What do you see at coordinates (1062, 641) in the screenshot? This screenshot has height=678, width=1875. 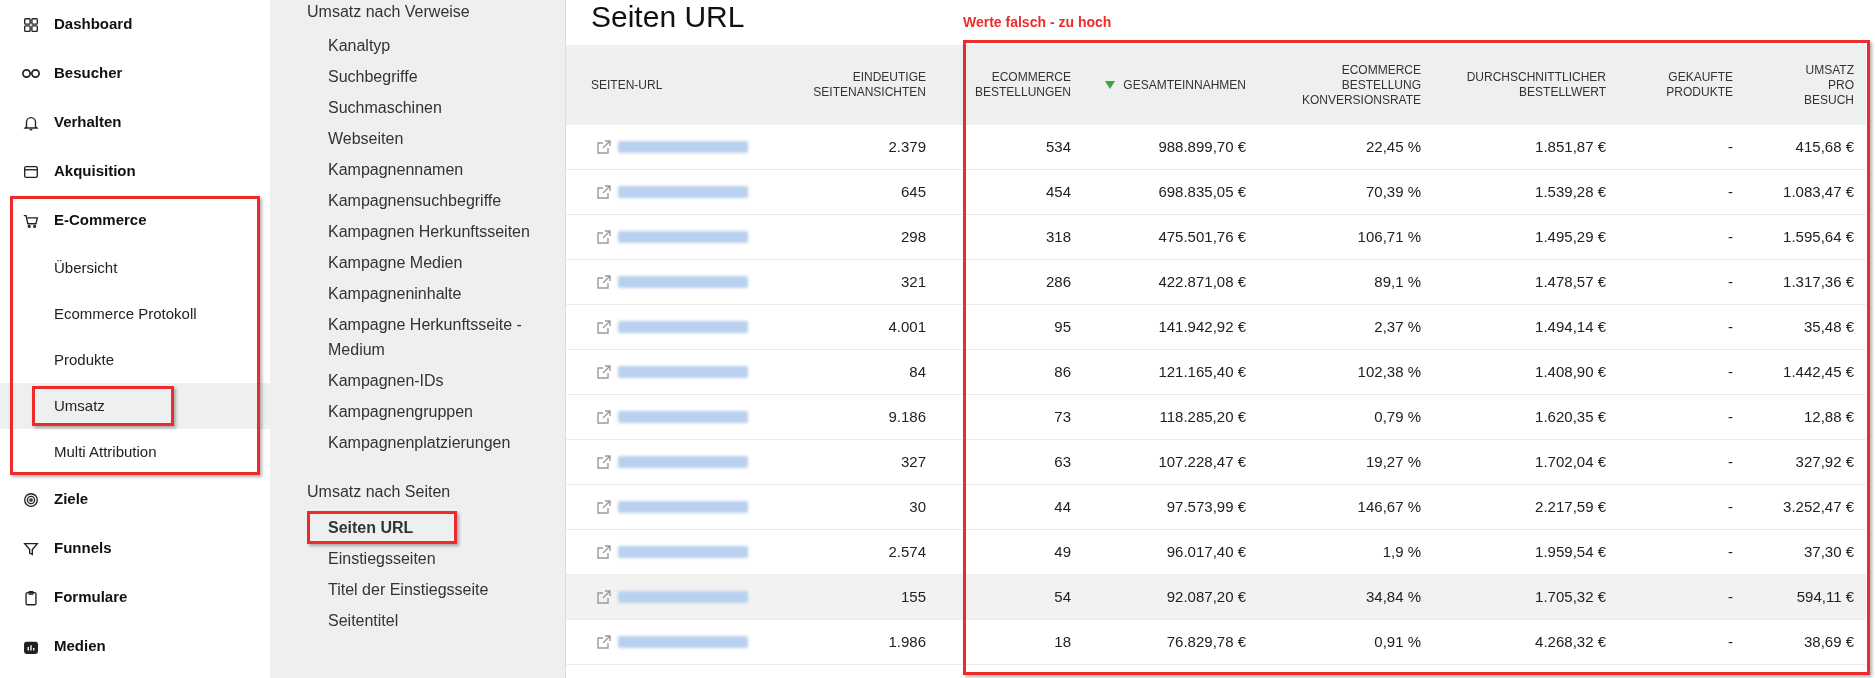 I see `table-cell-text: 18` at bounding box center [1062, 641].